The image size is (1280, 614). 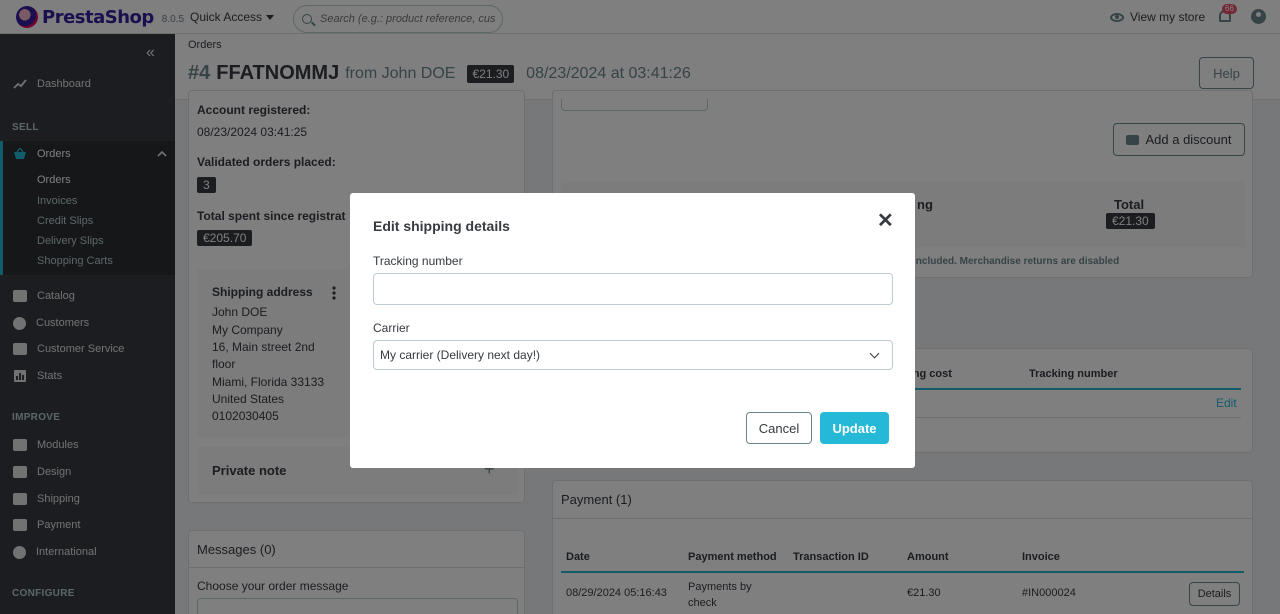 What do you see at coordinates (441, 226) in the screenshot?
I see `modal-title: Edit shipping details` at bounding box center [441, 226].